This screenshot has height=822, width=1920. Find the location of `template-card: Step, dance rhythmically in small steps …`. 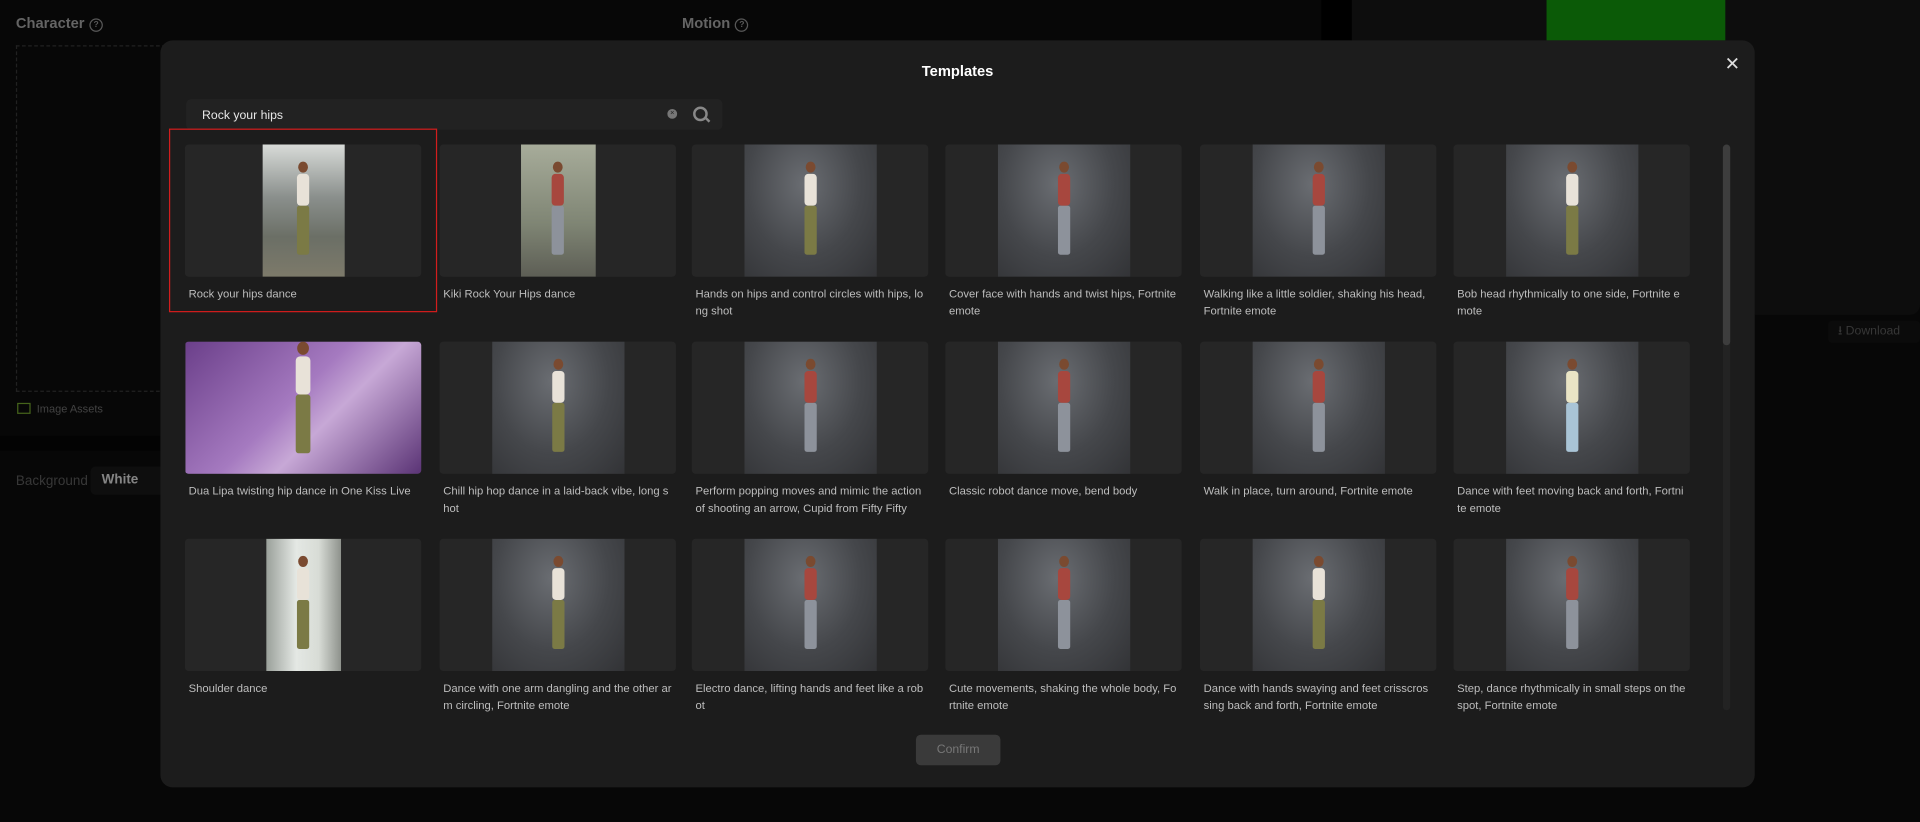

template-card: Step, dance rhythmically in small steps … is located at coordinates (1571, 626).